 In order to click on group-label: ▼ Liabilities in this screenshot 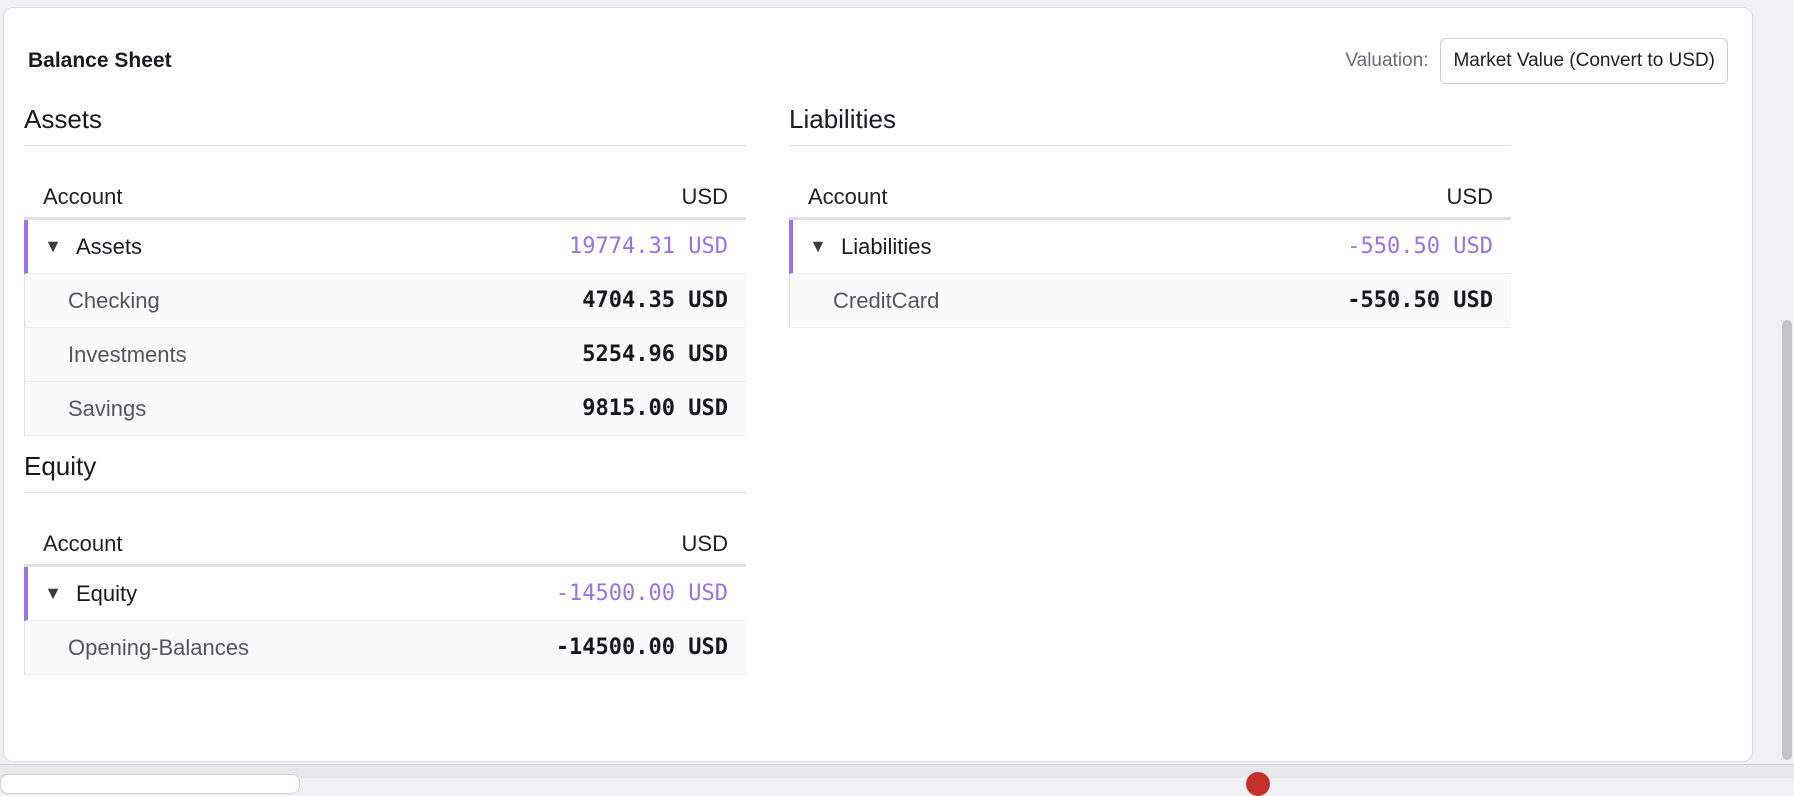, I will do `click(870, 246)`.